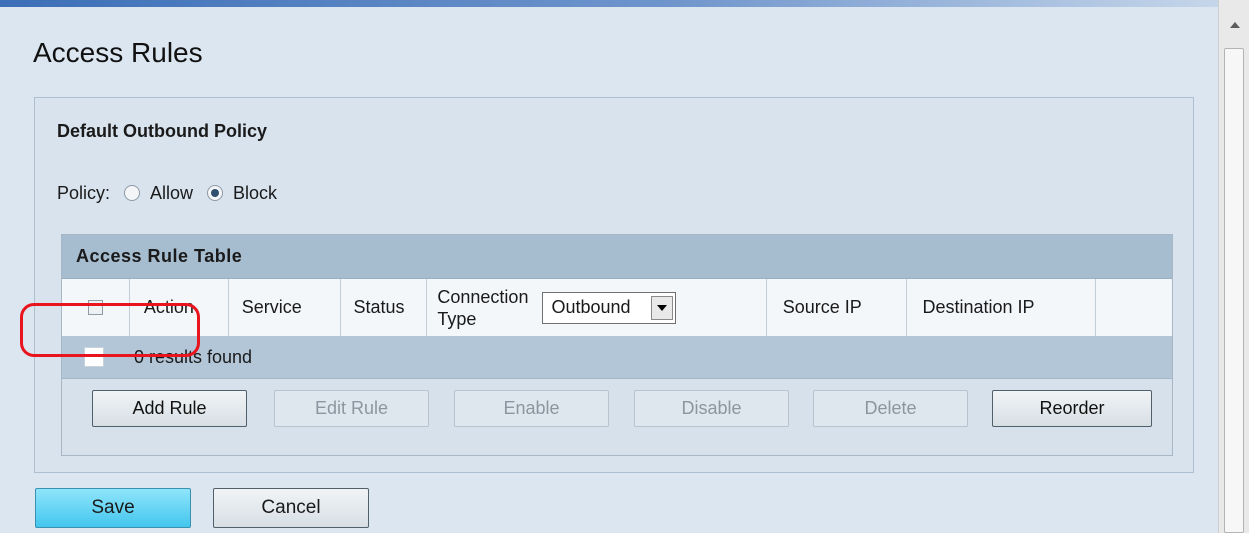  I want to click on column-destination-ip-label: Destination IP, so click(978, 307).